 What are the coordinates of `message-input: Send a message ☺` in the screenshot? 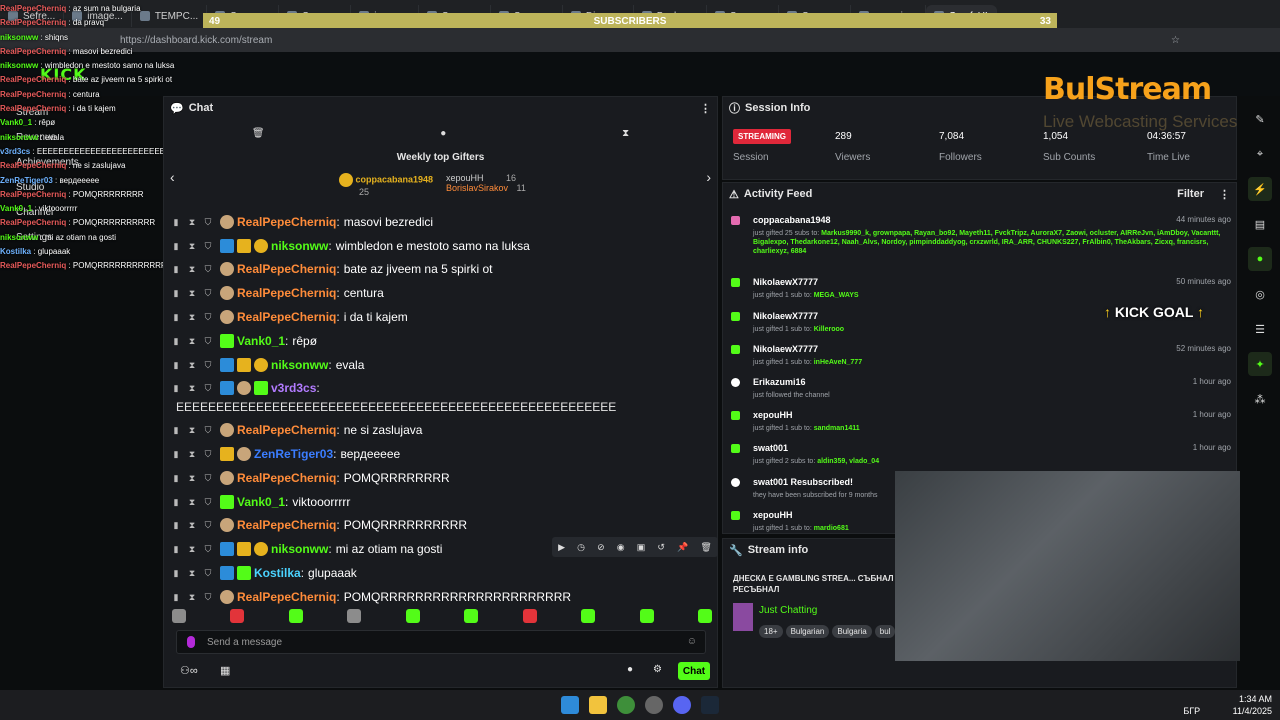 It's located at (441, 642).